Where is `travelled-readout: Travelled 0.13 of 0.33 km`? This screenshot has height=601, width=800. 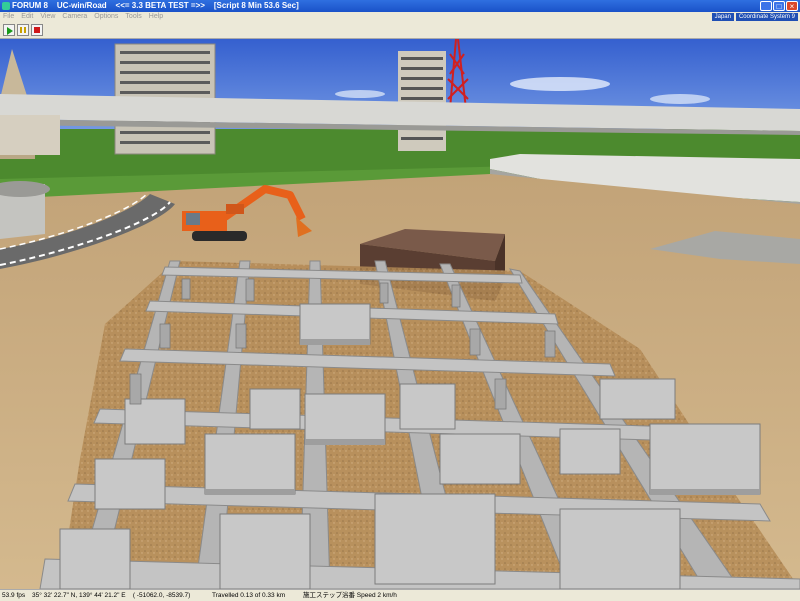 travelled-readout: Travelled 0.13 of 0.33 km is located at coordinates (249, 595).